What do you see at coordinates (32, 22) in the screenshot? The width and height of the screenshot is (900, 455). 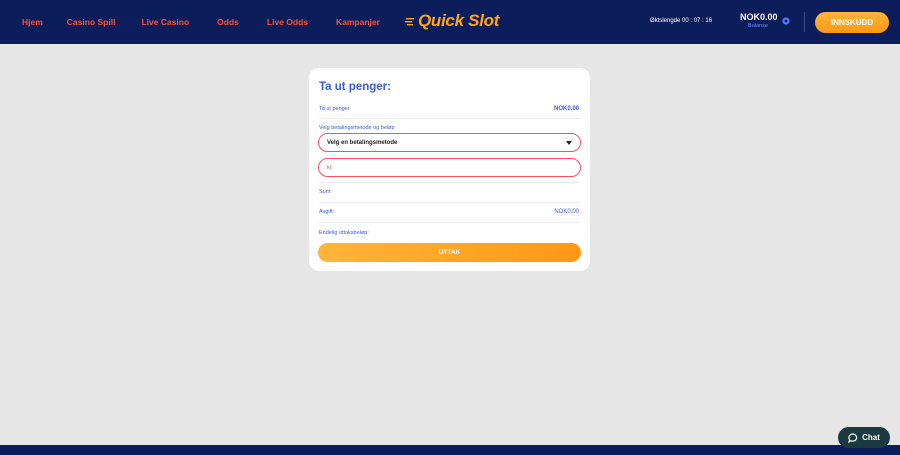 I see `nav-link-home: Hjem` at bounding box center [32, 22].